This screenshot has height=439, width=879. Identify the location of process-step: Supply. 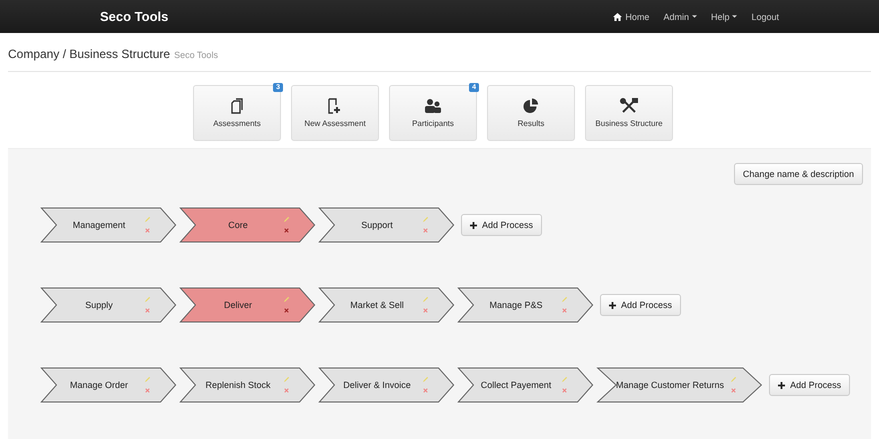
(108, 305).